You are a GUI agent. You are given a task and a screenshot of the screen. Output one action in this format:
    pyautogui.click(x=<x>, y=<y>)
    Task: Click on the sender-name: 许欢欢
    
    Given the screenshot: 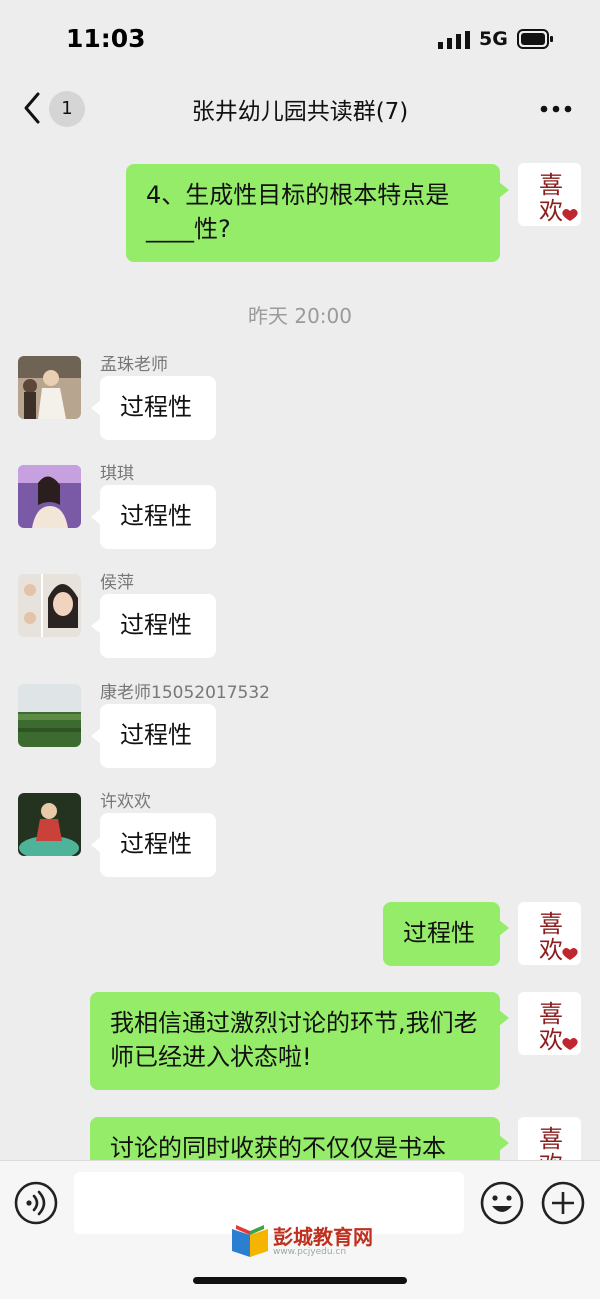 What is the action you would take?
    pyautogui.click(x=125, y=802)
    